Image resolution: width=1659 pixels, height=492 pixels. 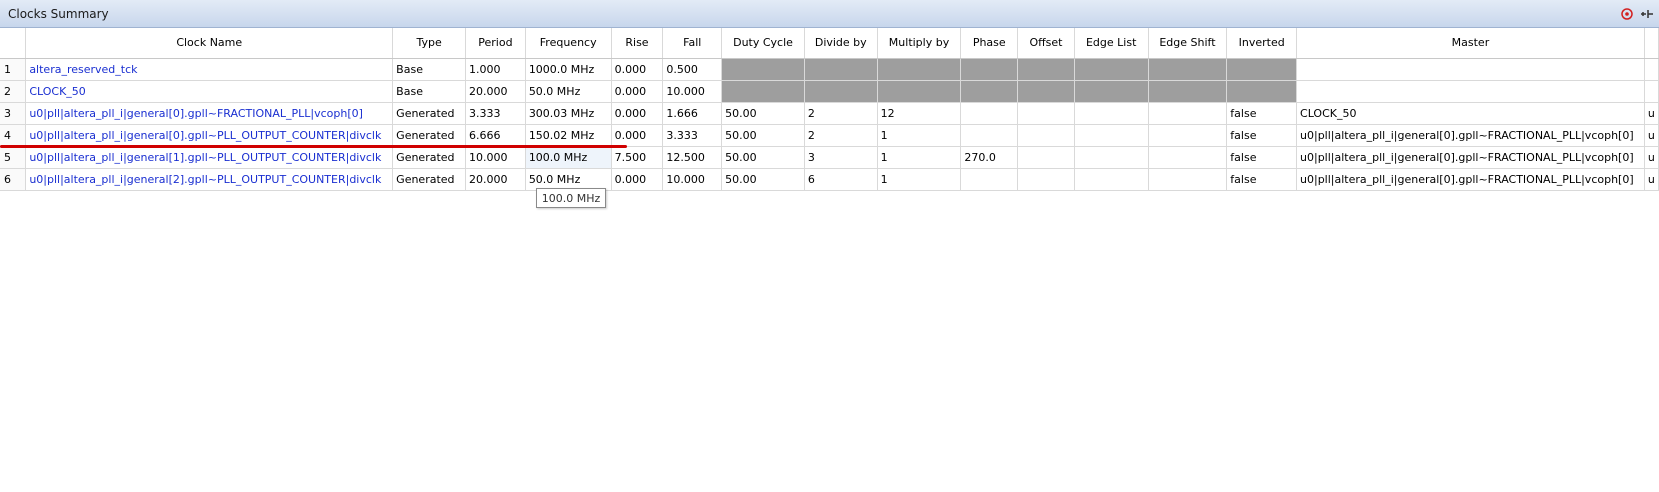 What do you see at coordinates (13, 69) in the screenshot?
I see `row-number: 1` at bounding box center [13, 69].